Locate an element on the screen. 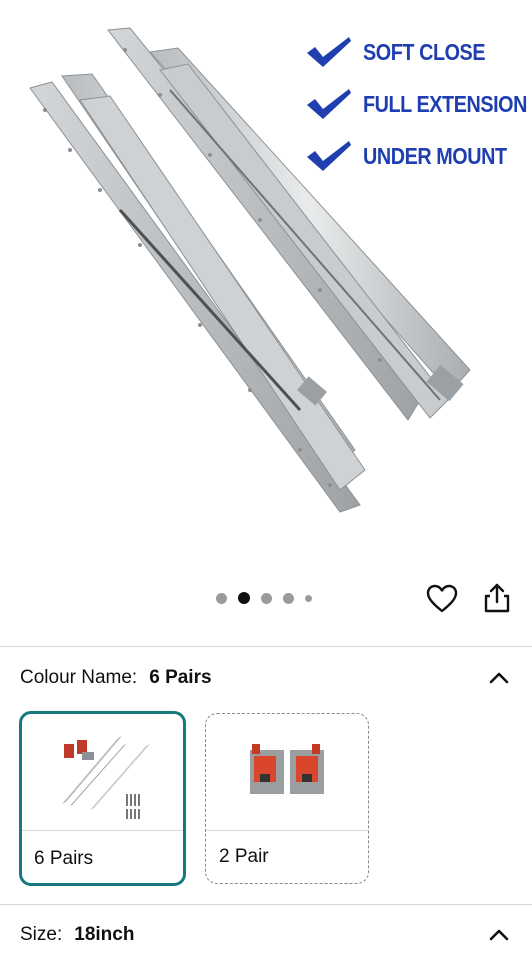 The width and height of the screenshot is (532, 960). feature-text: SOFT CLOSE is located at coordinates (424, 51).